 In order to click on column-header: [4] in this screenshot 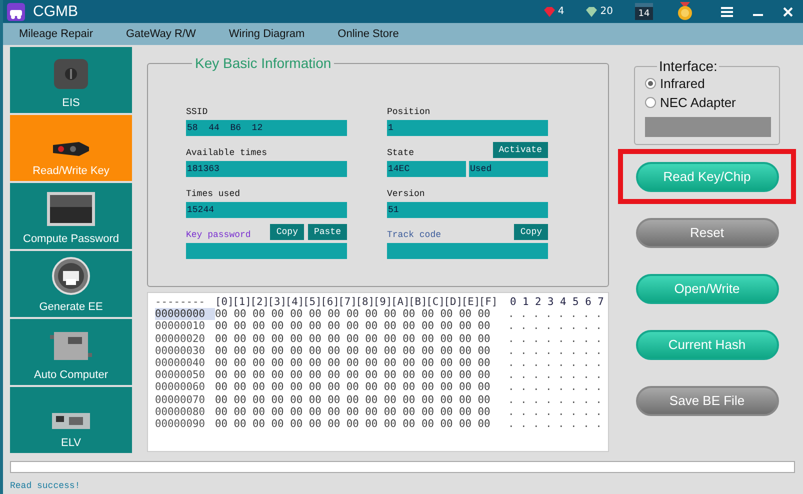, I will do `click(294, 302)`.